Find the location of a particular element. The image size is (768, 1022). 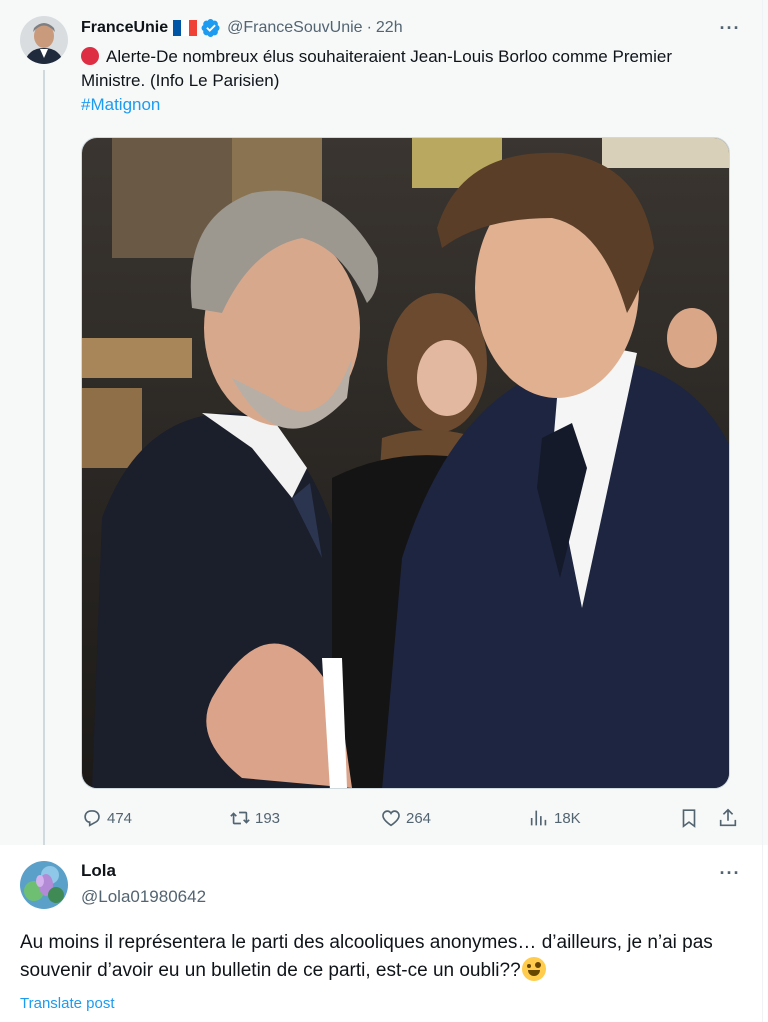

zany-face-icon is located at coordinates (533, 969).